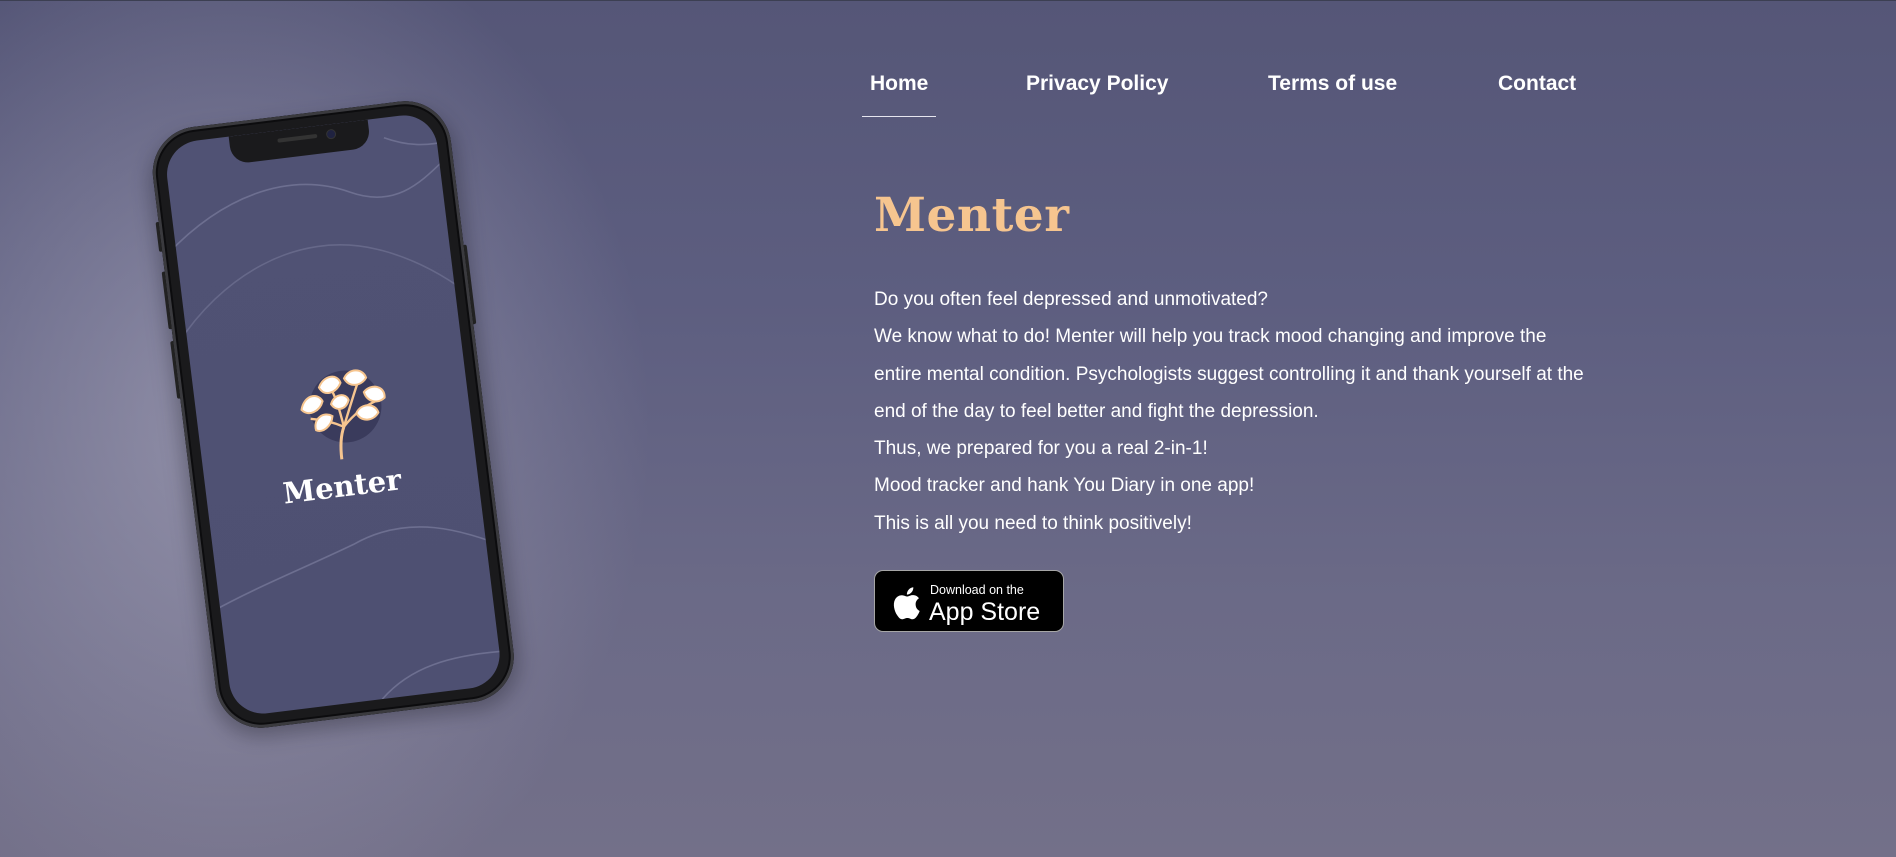 The height and width of the screenshot is (857, 1896). What do you see at coordinates (972, 215) in the screenshot?
I see `hero-title: Menter` at bounding box center [972, 215].